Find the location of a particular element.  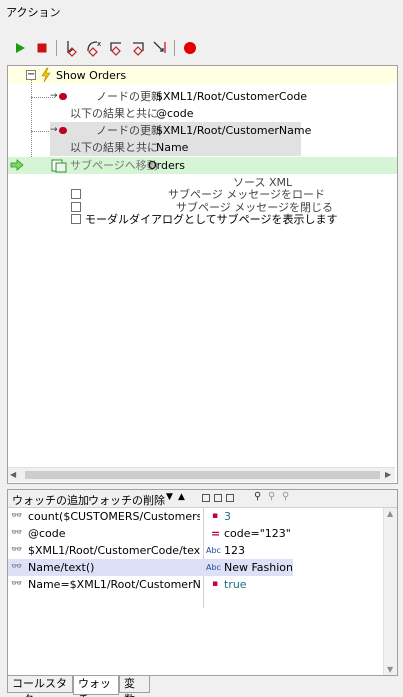

copy-icon is located at coordinates (218, 498).